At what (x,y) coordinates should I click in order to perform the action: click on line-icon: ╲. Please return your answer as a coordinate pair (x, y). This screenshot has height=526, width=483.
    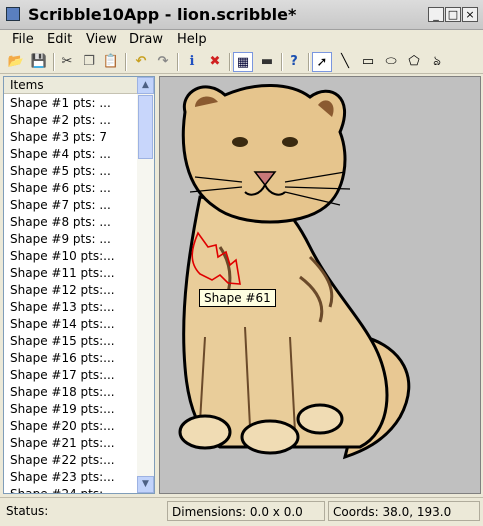
    Looking at the image, I should click on (345, 62).